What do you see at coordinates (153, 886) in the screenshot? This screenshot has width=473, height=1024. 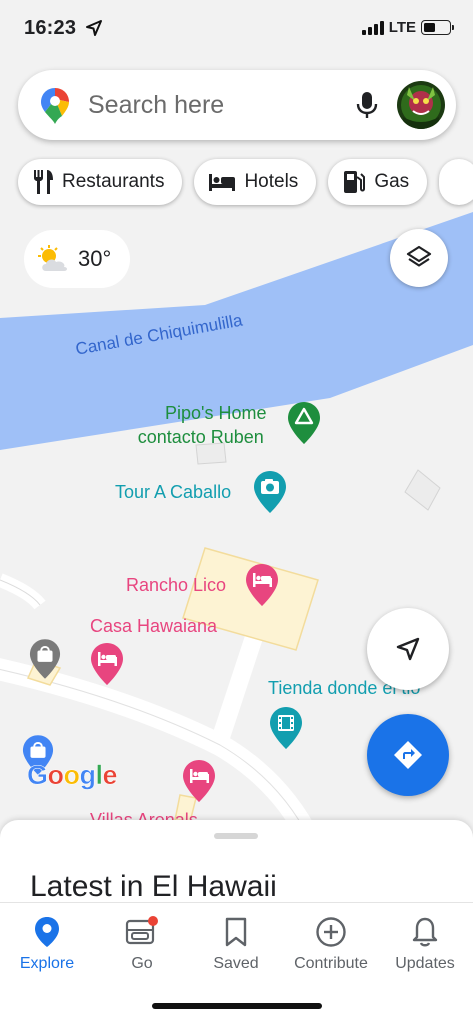 I see `sheet-title: Latest in El Hawaii` at bounding box center [153, 886].